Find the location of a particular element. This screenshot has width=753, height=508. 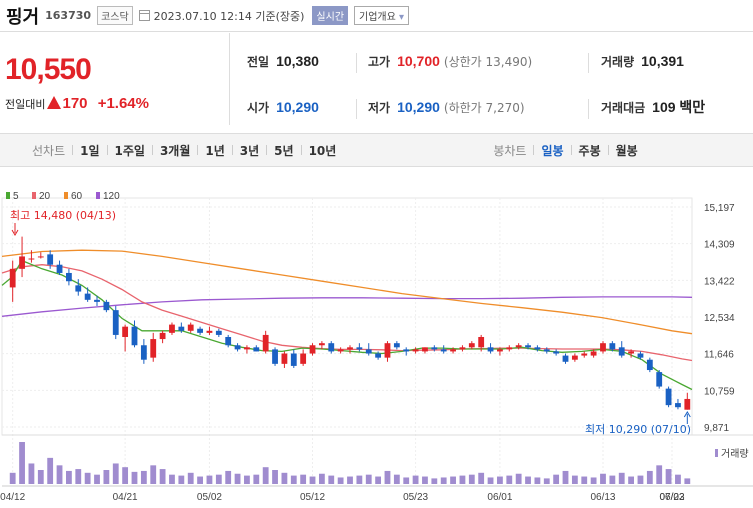

x-tick-label: 05/12 is located at coordinates (312, 497).